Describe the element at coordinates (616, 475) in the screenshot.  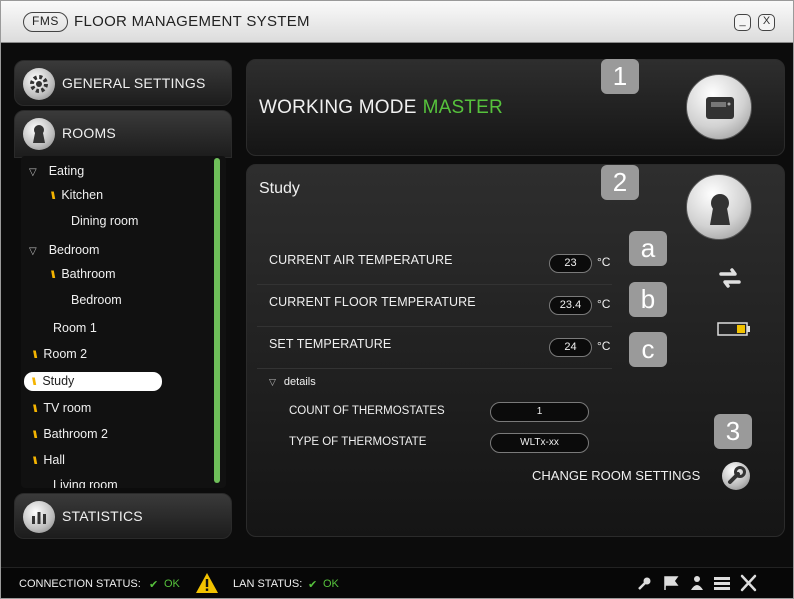
I see `change-room-settings-link: CHANGE ROOM SETTINGS` at that location.